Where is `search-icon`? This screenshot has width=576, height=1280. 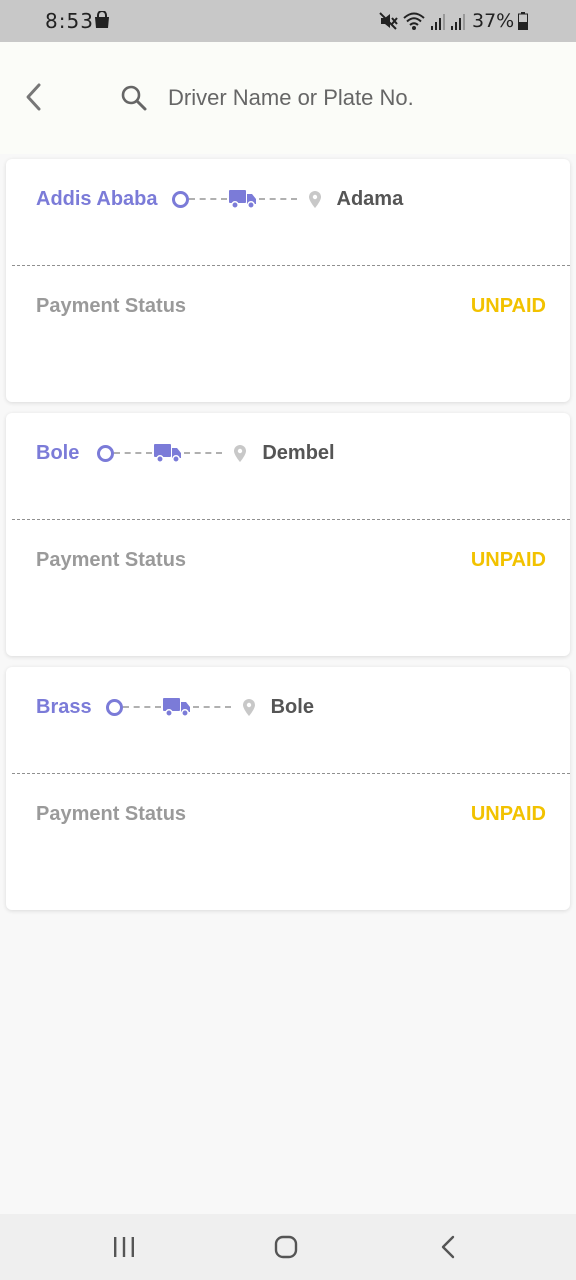 search-icon is located at coordinates (134, 98).